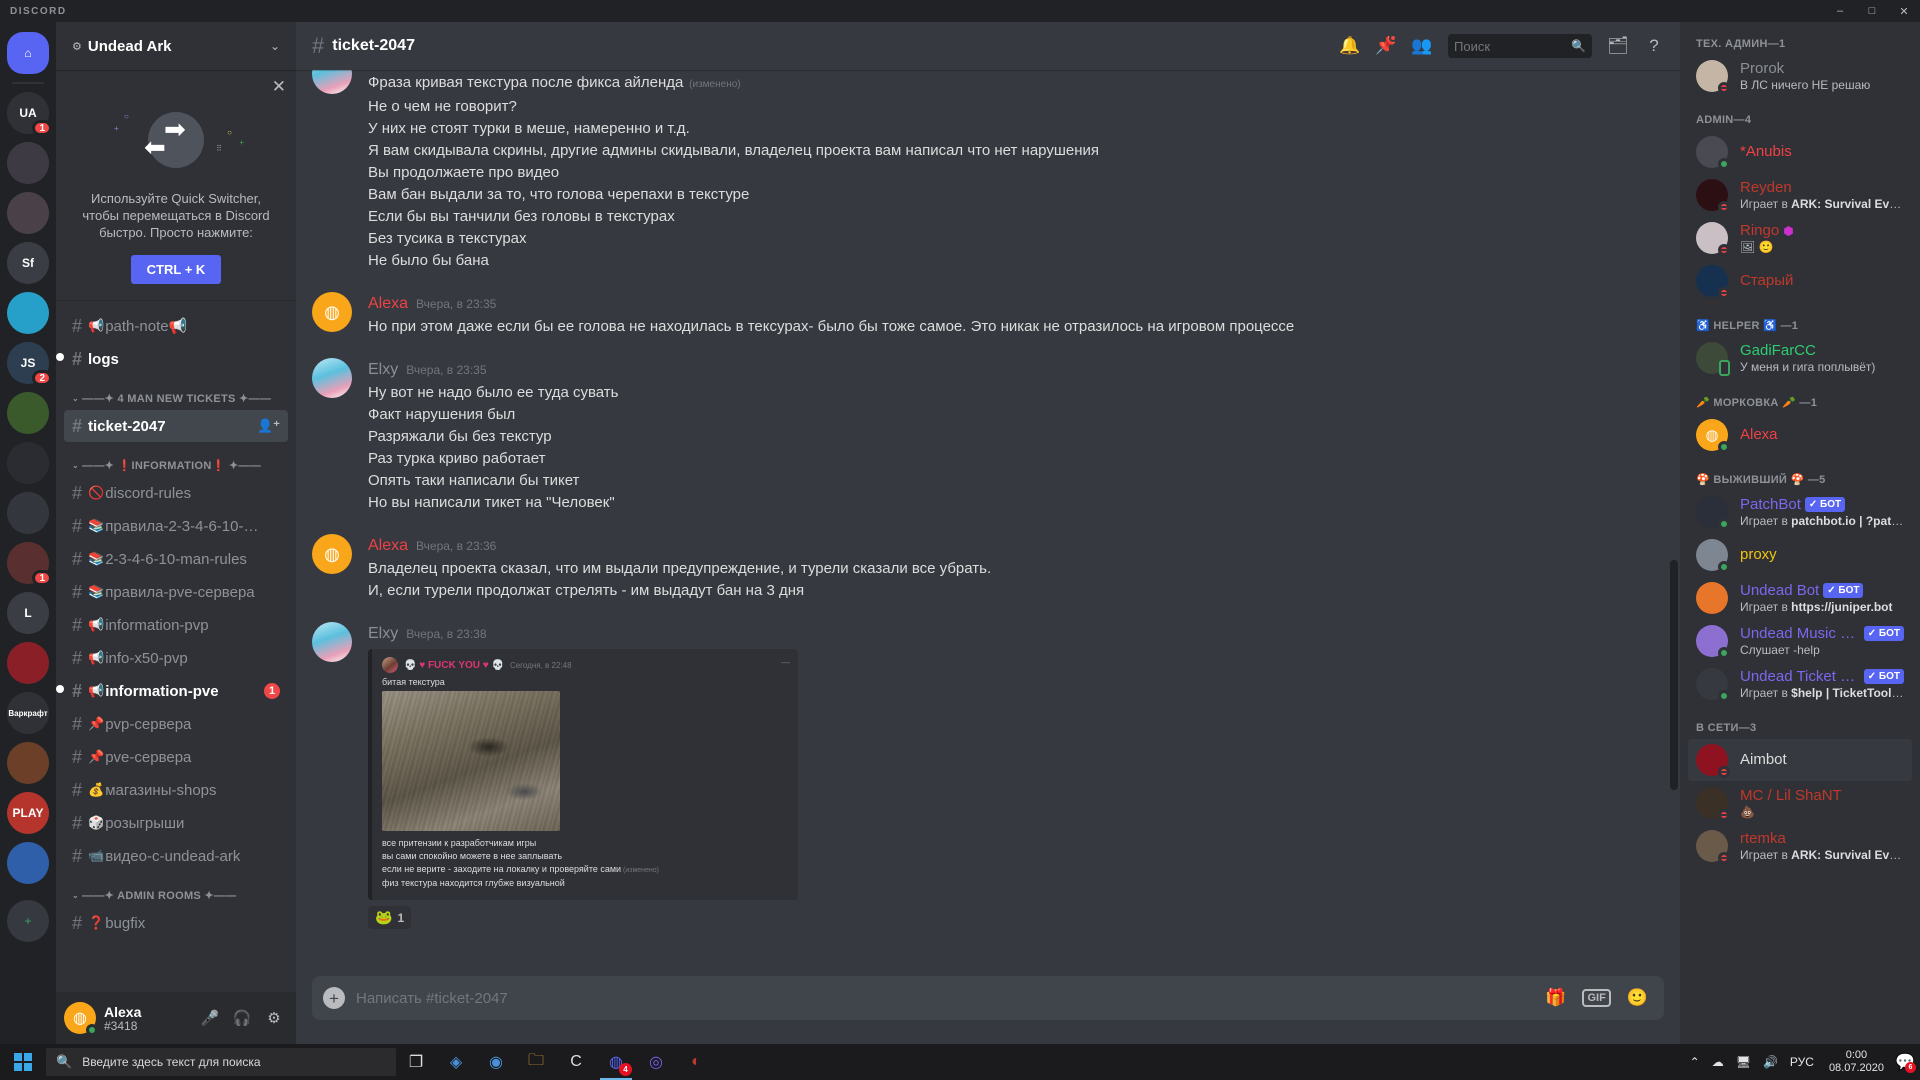 The width and height of the screenshot is (1920, 1080). I want to click on sidebar-item-information-pvp: # 📢 information-pvp, so click(176, 625).